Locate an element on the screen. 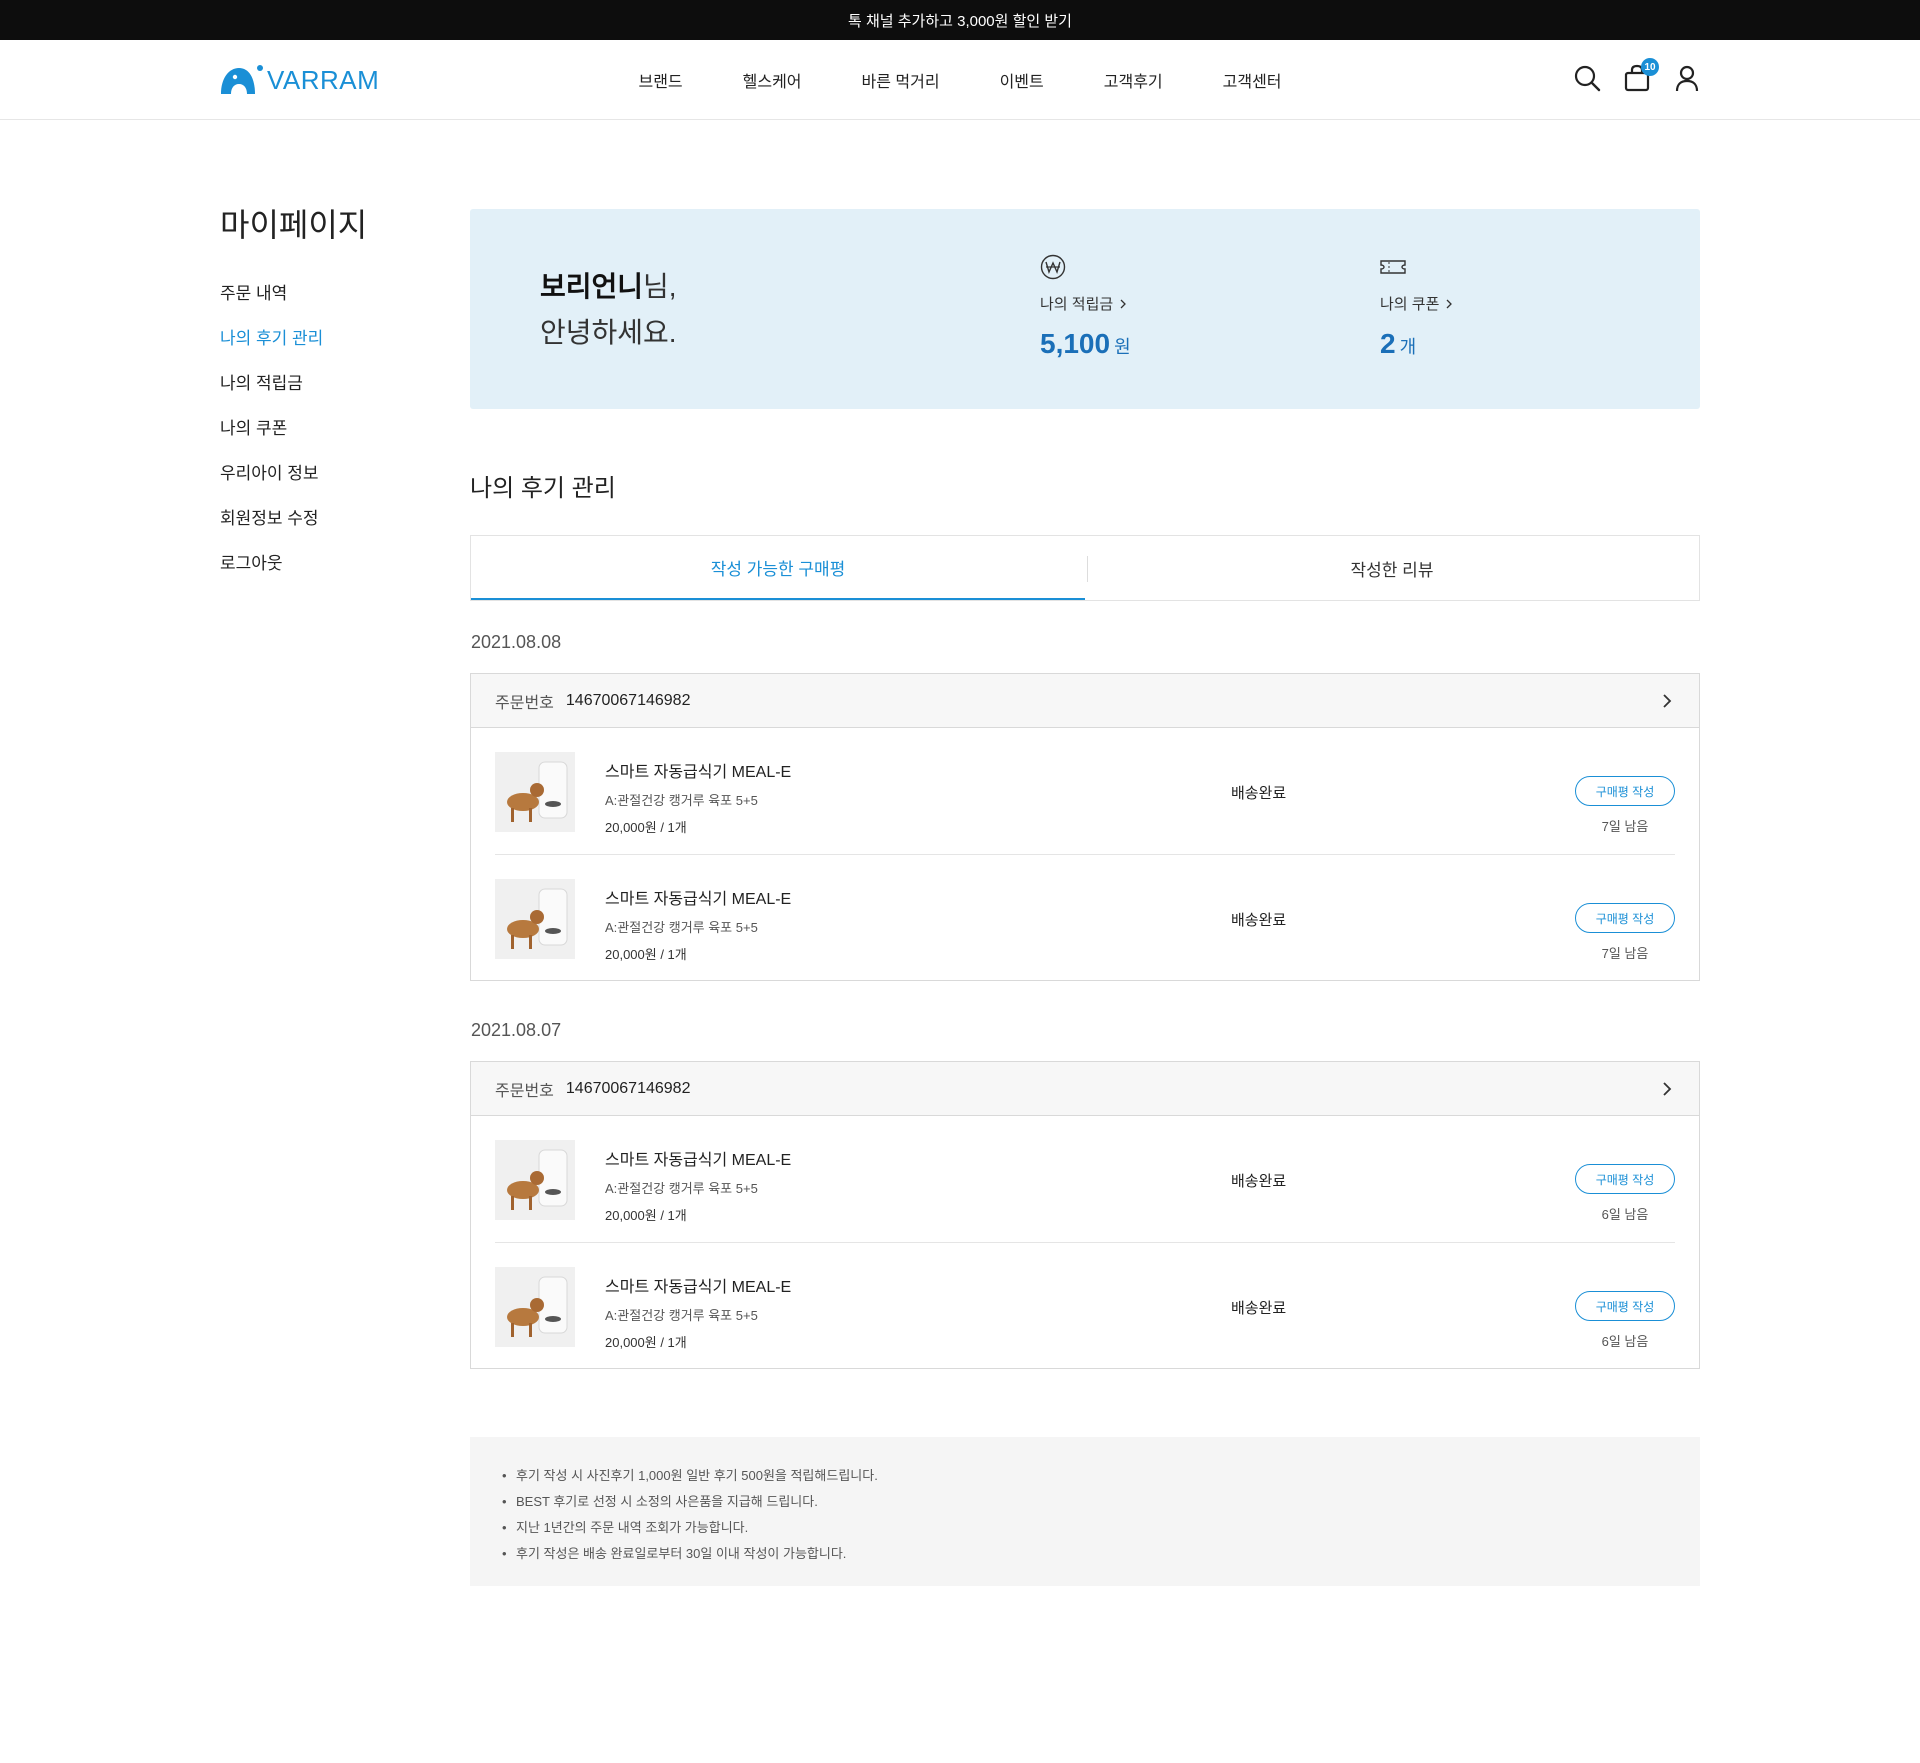 This screenshot has height=1763, width=1920. nav-brand: 브랜드 is located at coordinates (660, 80).